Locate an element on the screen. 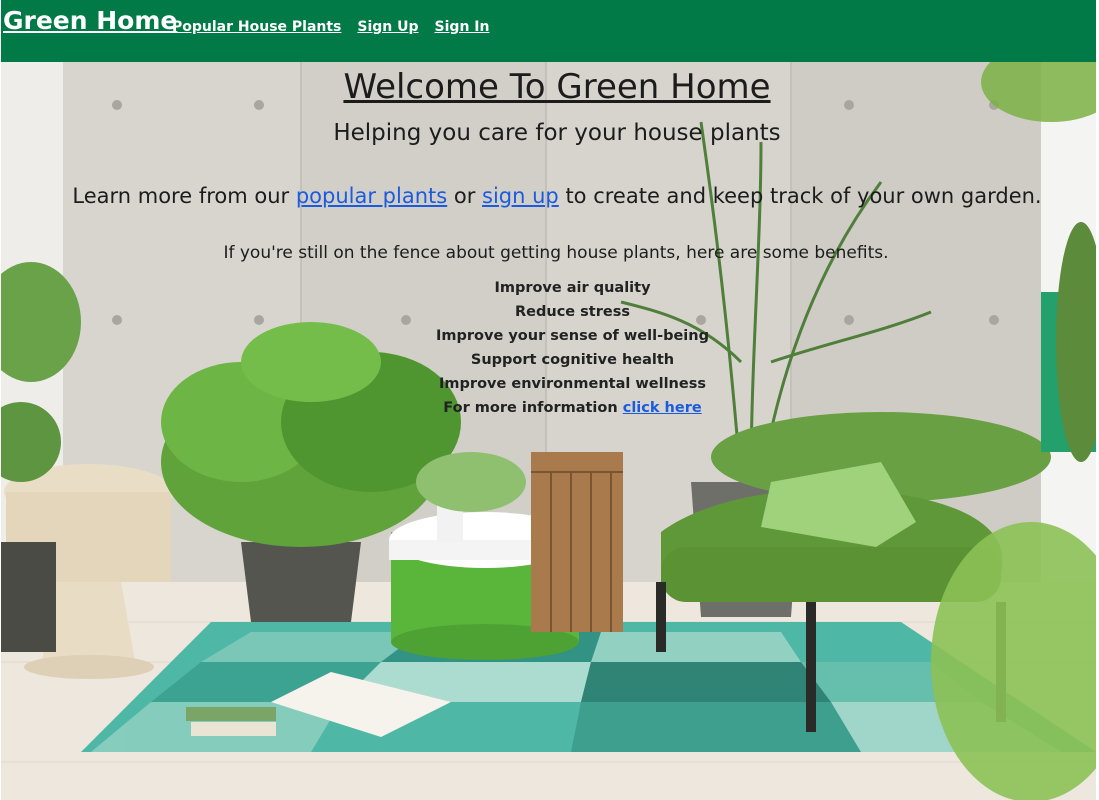 The image size is (1099, 800). more-info-prefix: For more information is located at coordinates (533, 408).